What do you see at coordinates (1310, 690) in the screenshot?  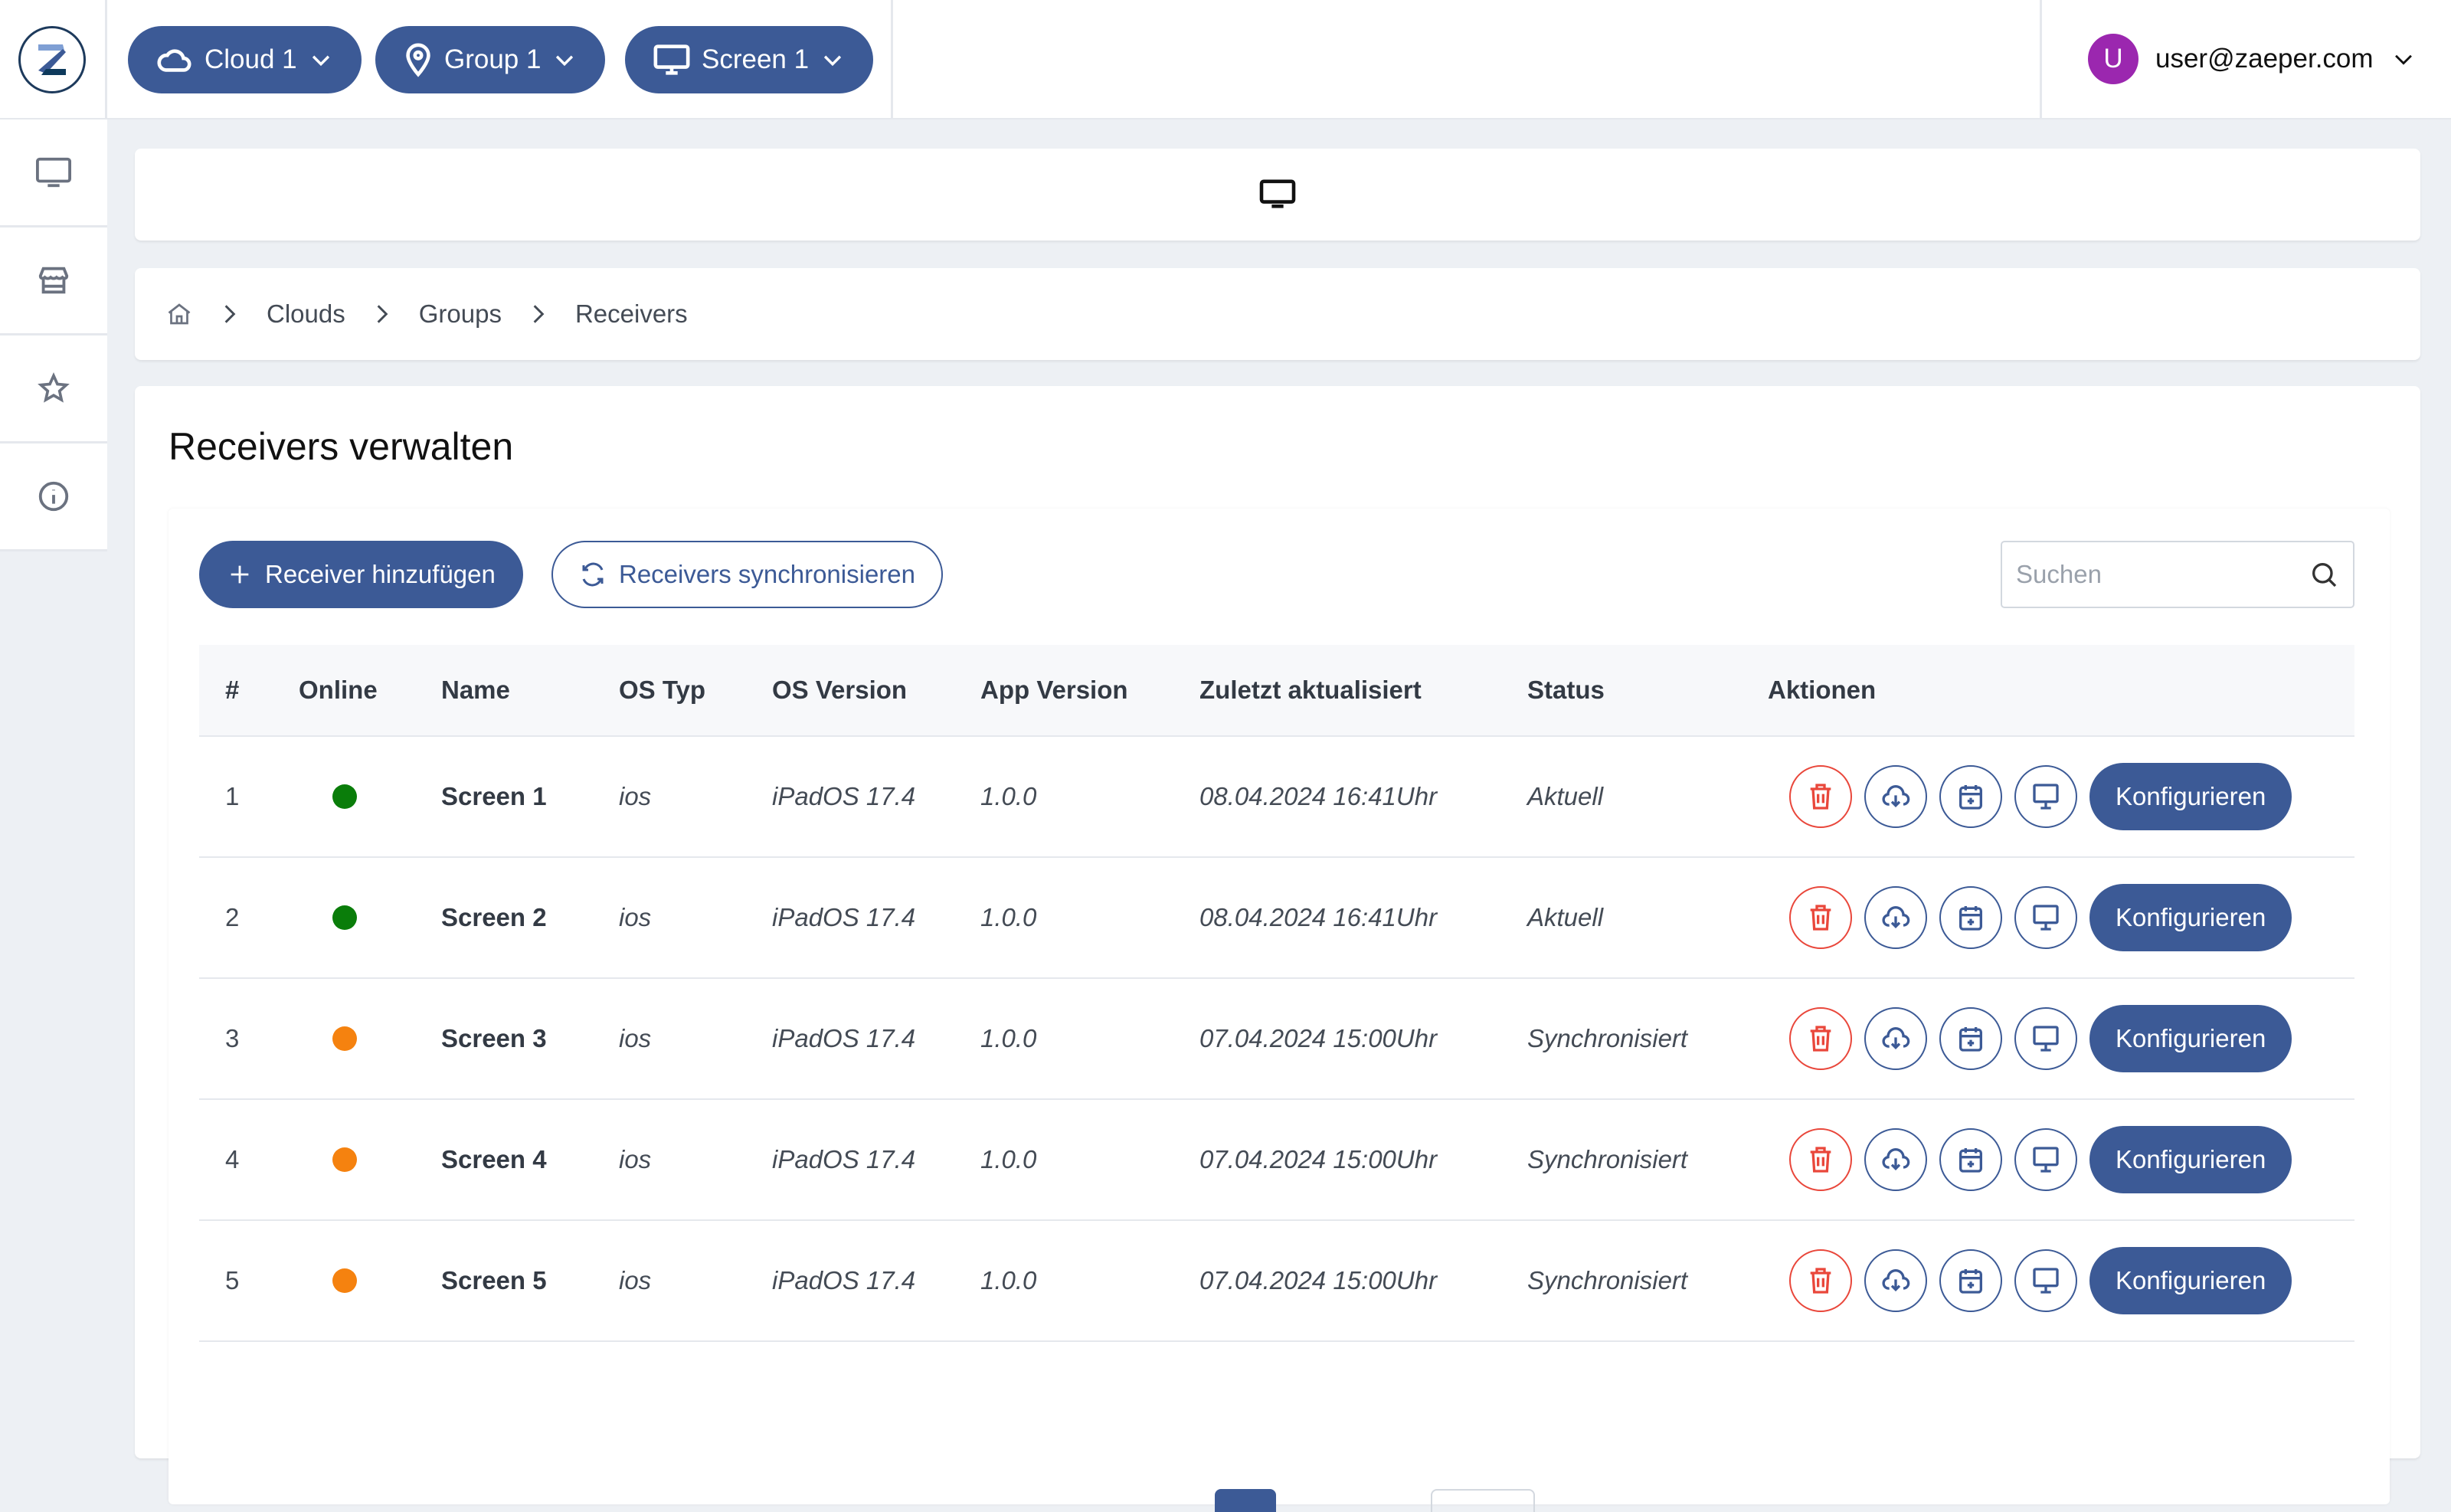 I see `column-header-updated: Zuletzt aktualisiert` at bounding box center [1310, 690].